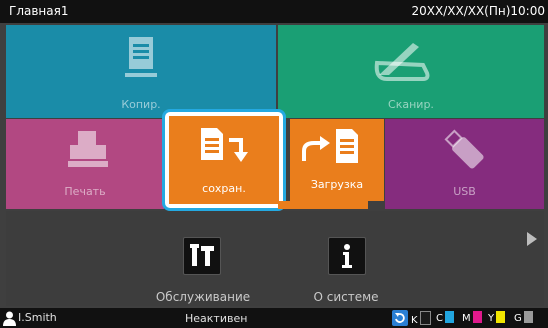 The width and height of the screenshot is (548, 328). I want to click on orange-strip, so click(323, 205).